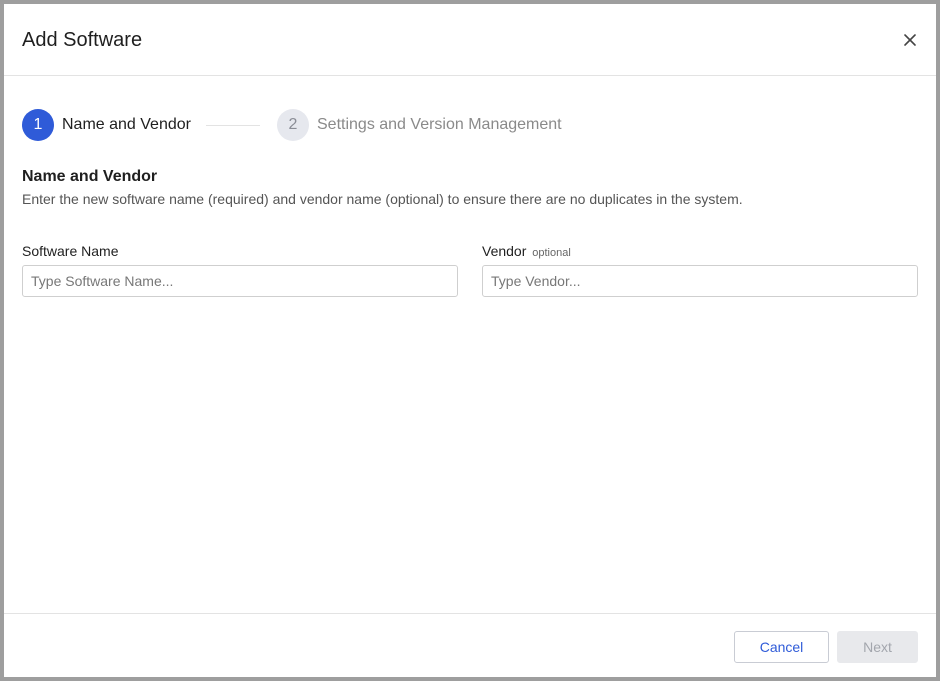 The width and height of the screenshot is (940, 681). I want to click on step-settings-and-version: 2 Settings and Version Management, so click(419, 125).